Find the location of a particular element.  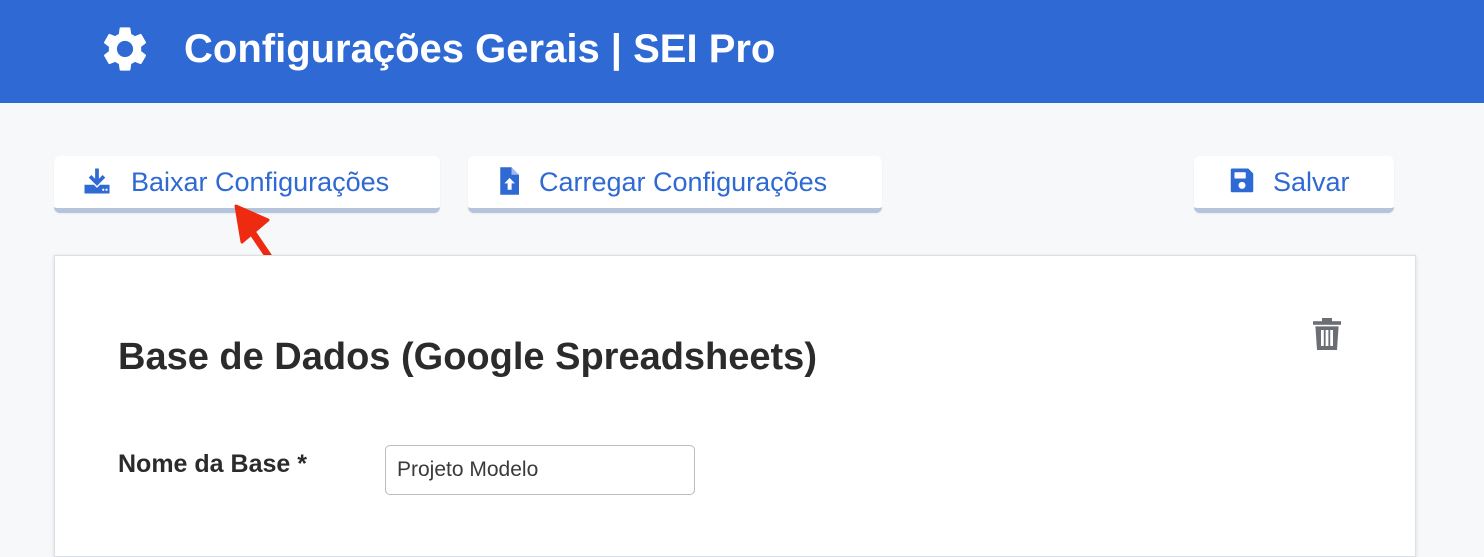

floppy-disk-icon is located at coordinates (1242, 180).